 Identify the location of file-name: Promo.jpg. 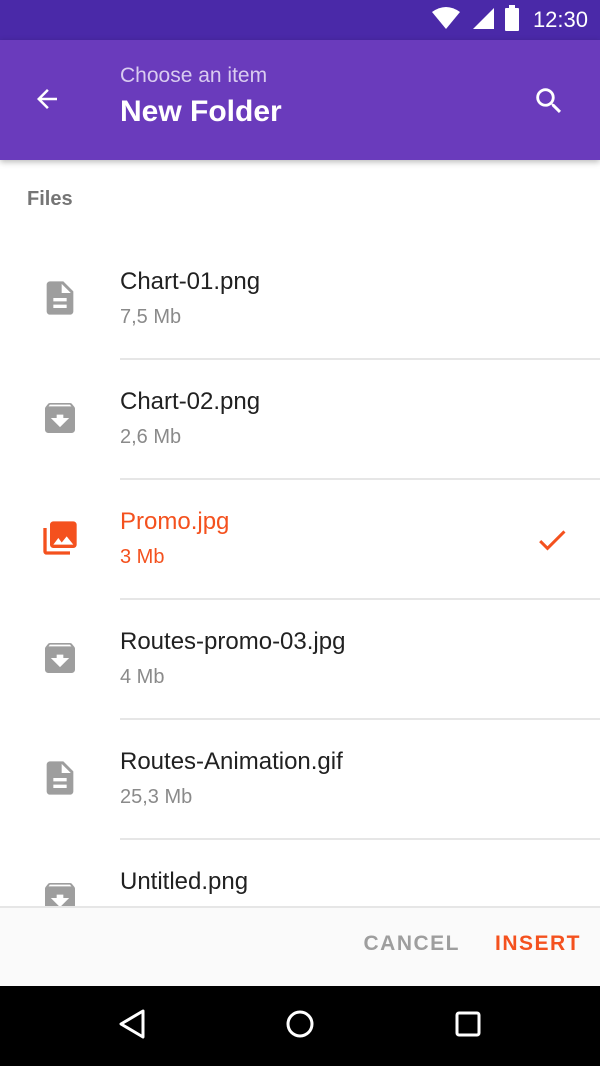
(175, 521).